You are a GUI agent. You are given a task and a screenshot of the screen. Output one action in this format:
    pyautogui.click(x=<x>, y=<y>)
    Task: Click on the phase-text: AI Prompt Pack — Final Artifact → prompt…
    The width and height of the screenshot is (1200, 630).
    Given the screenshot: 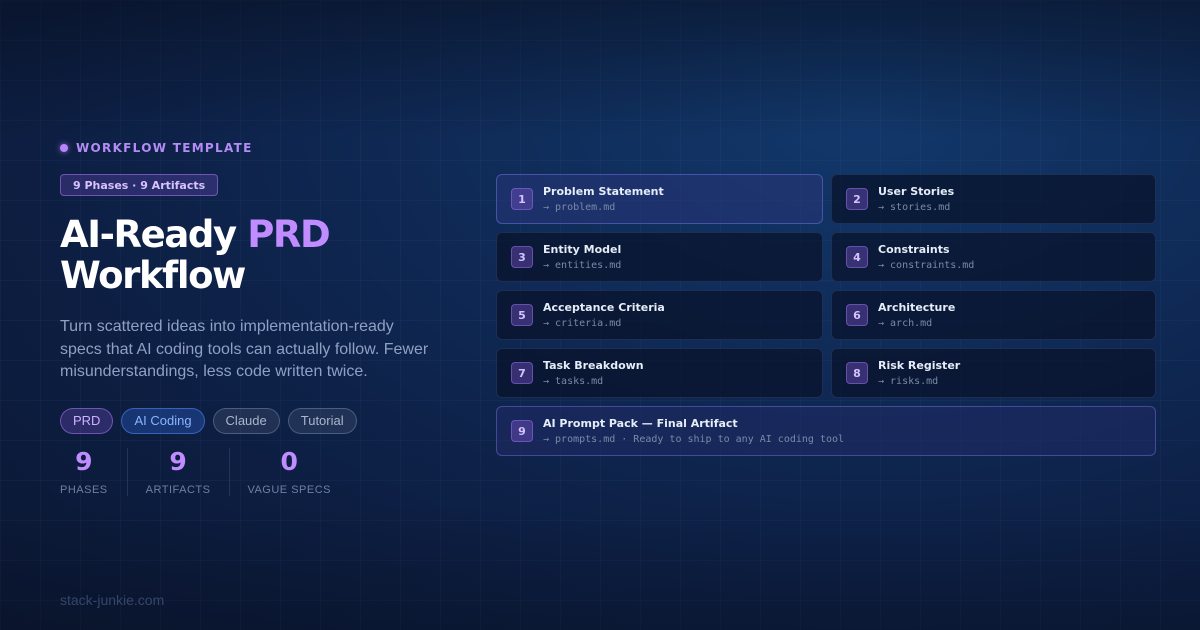 What is the action you would take?
    pyautogui.click(x=693, y=431)
    